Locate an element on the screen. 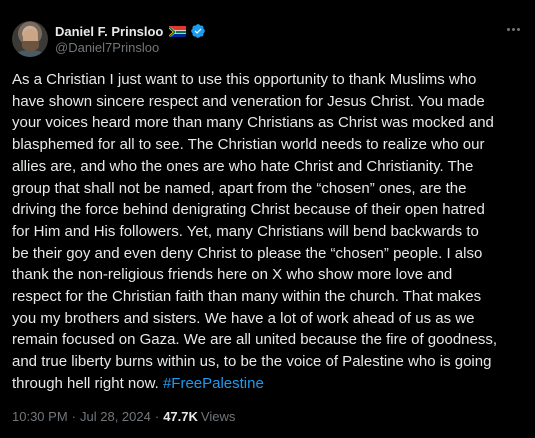 This screenshot has height=438, width=535. tweet-text-last-line: through hell right now. #FreePalestine is located at coordinates (267, 384).